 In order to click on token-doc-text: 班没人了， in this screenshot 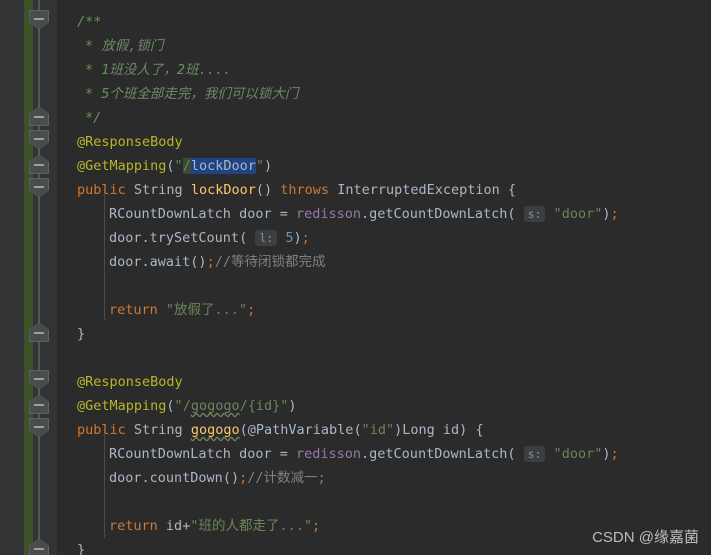, I will do `click(143, 70)`.